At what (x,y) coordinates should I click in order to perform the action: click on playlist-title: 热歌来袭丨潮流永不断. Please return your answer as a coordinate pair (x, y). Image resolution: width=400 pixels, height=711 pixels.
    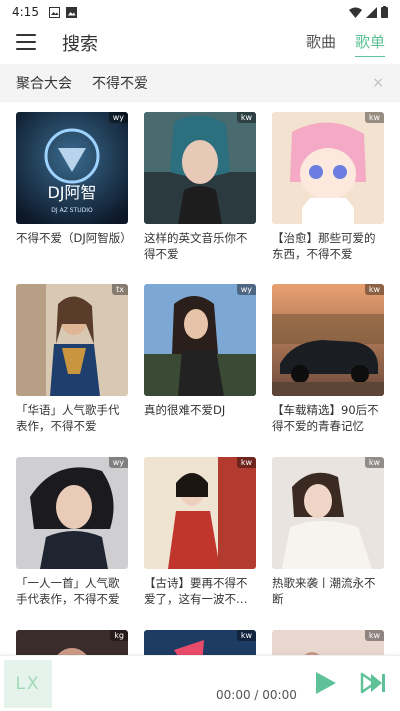
    Looking at the image, I should click on (324, 591).